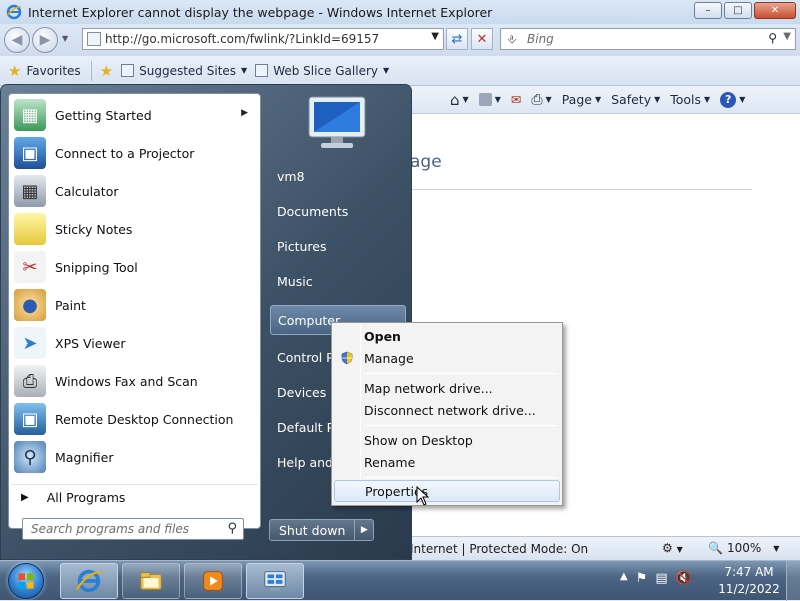 The image size is (800, 601). Describe the element at coordinates (89, 581) in the screenshot. I see `taskbar-internet-explorer` at that location.